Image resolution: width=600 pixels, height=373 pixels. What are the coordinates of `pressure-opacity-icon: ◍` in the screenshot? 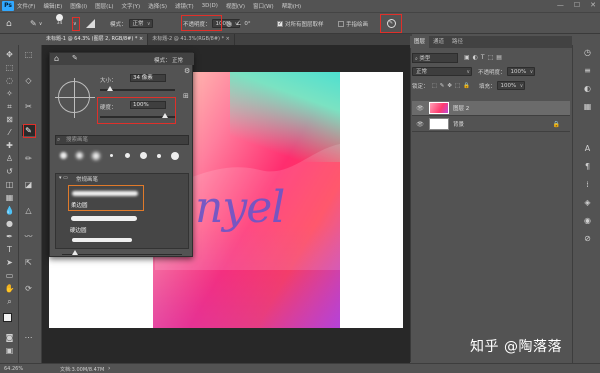 It's located at (229, 23).